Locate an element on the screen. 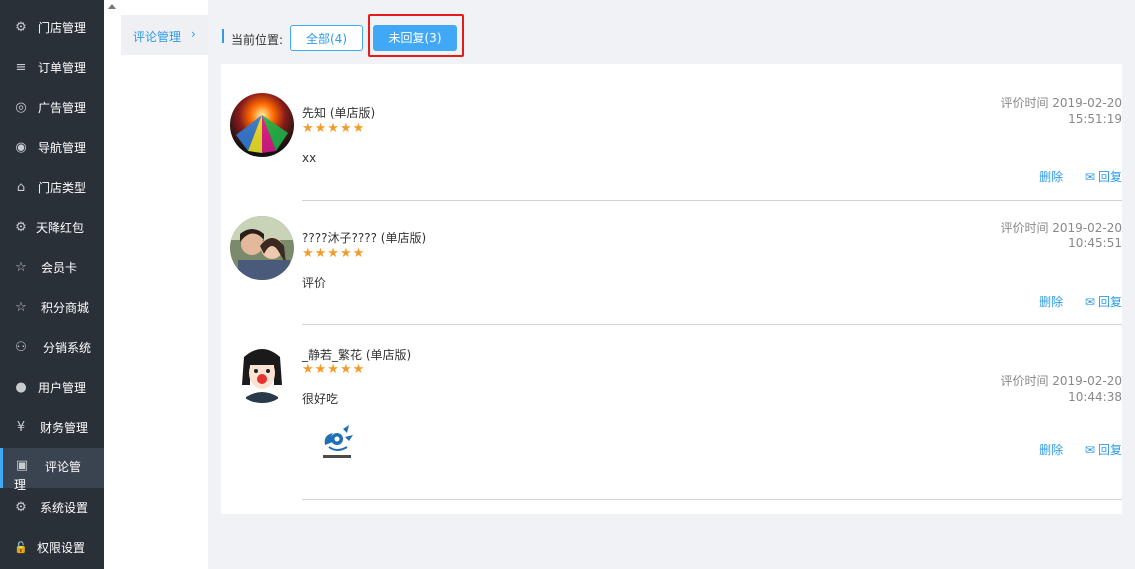  reviewer-name: ????沐子???? (单店版) is located at coordinates (364, 238).